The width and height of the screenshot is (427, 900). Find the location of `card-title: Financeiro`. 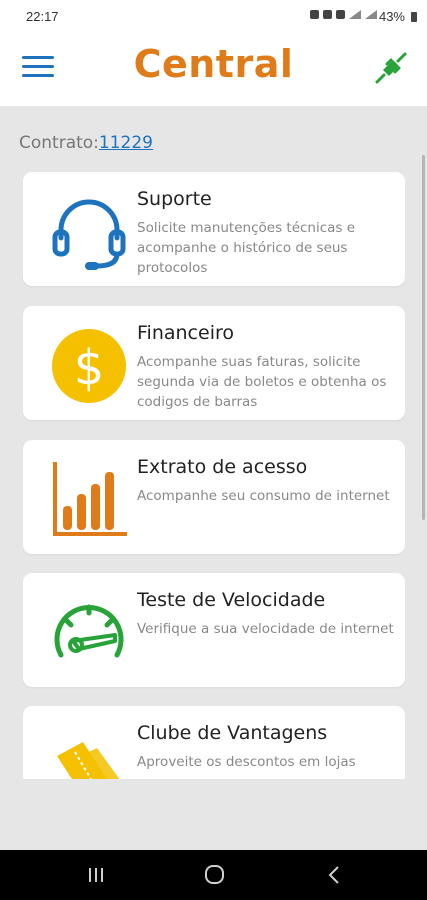

card-title: Financeiro is located at coordinates (185, 333).